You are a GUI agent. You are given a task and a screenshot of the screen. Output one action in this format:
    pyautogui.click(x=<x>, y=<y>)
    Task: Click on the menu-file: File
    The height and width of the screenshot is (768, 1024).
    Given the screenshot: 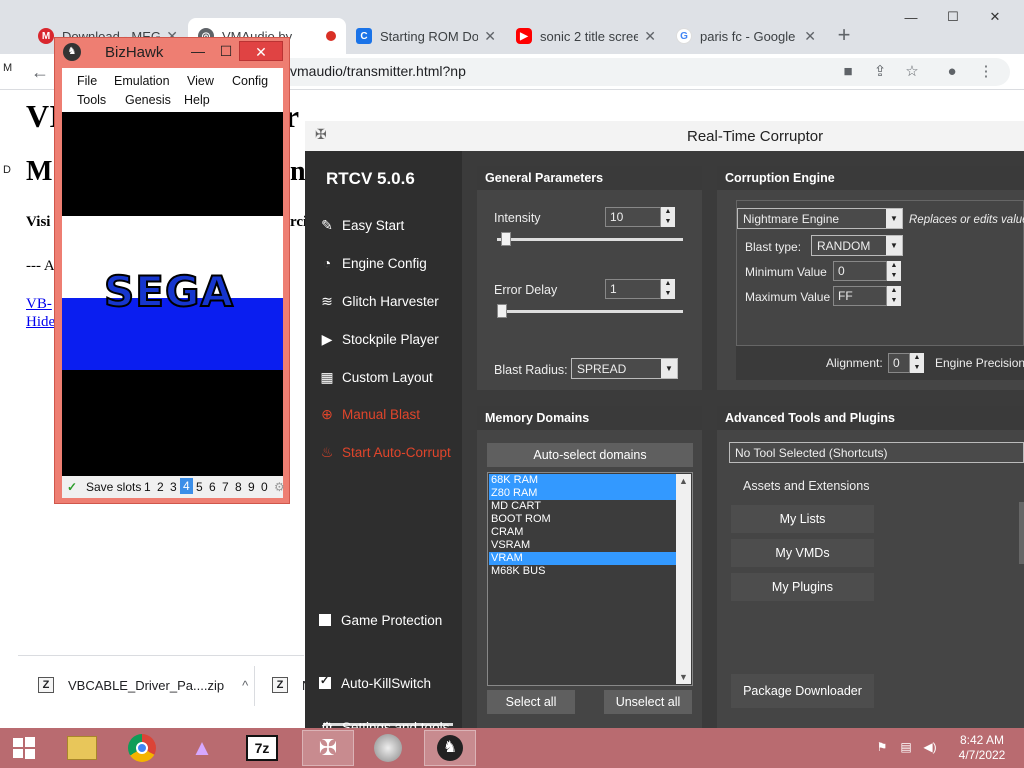 What is the action you would take?
    pyautogui.click(x=87, y=81)
    